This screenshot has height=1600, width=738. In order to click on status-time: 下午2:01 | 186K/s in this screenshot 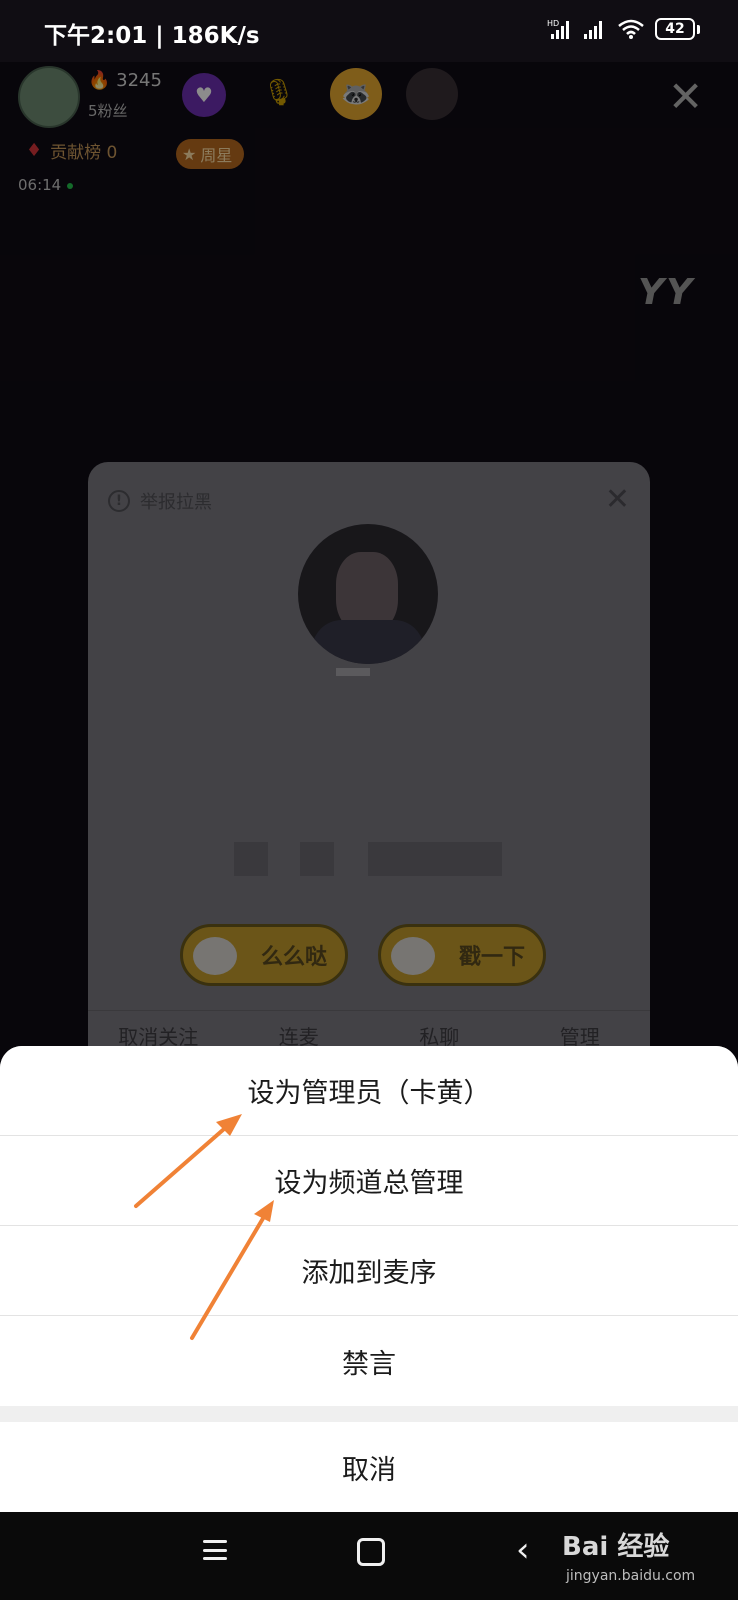, I will do `click(152, 36)`.